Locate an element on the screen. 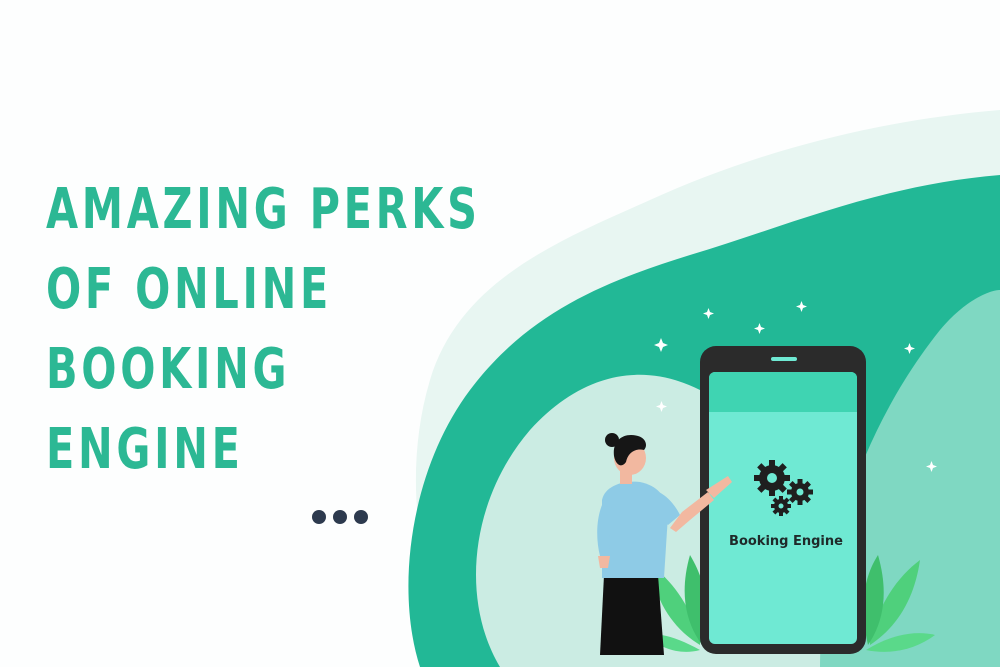 The image size is (1000, 667). headline-line-3: BOOKING is located at coordinates (168, 369).